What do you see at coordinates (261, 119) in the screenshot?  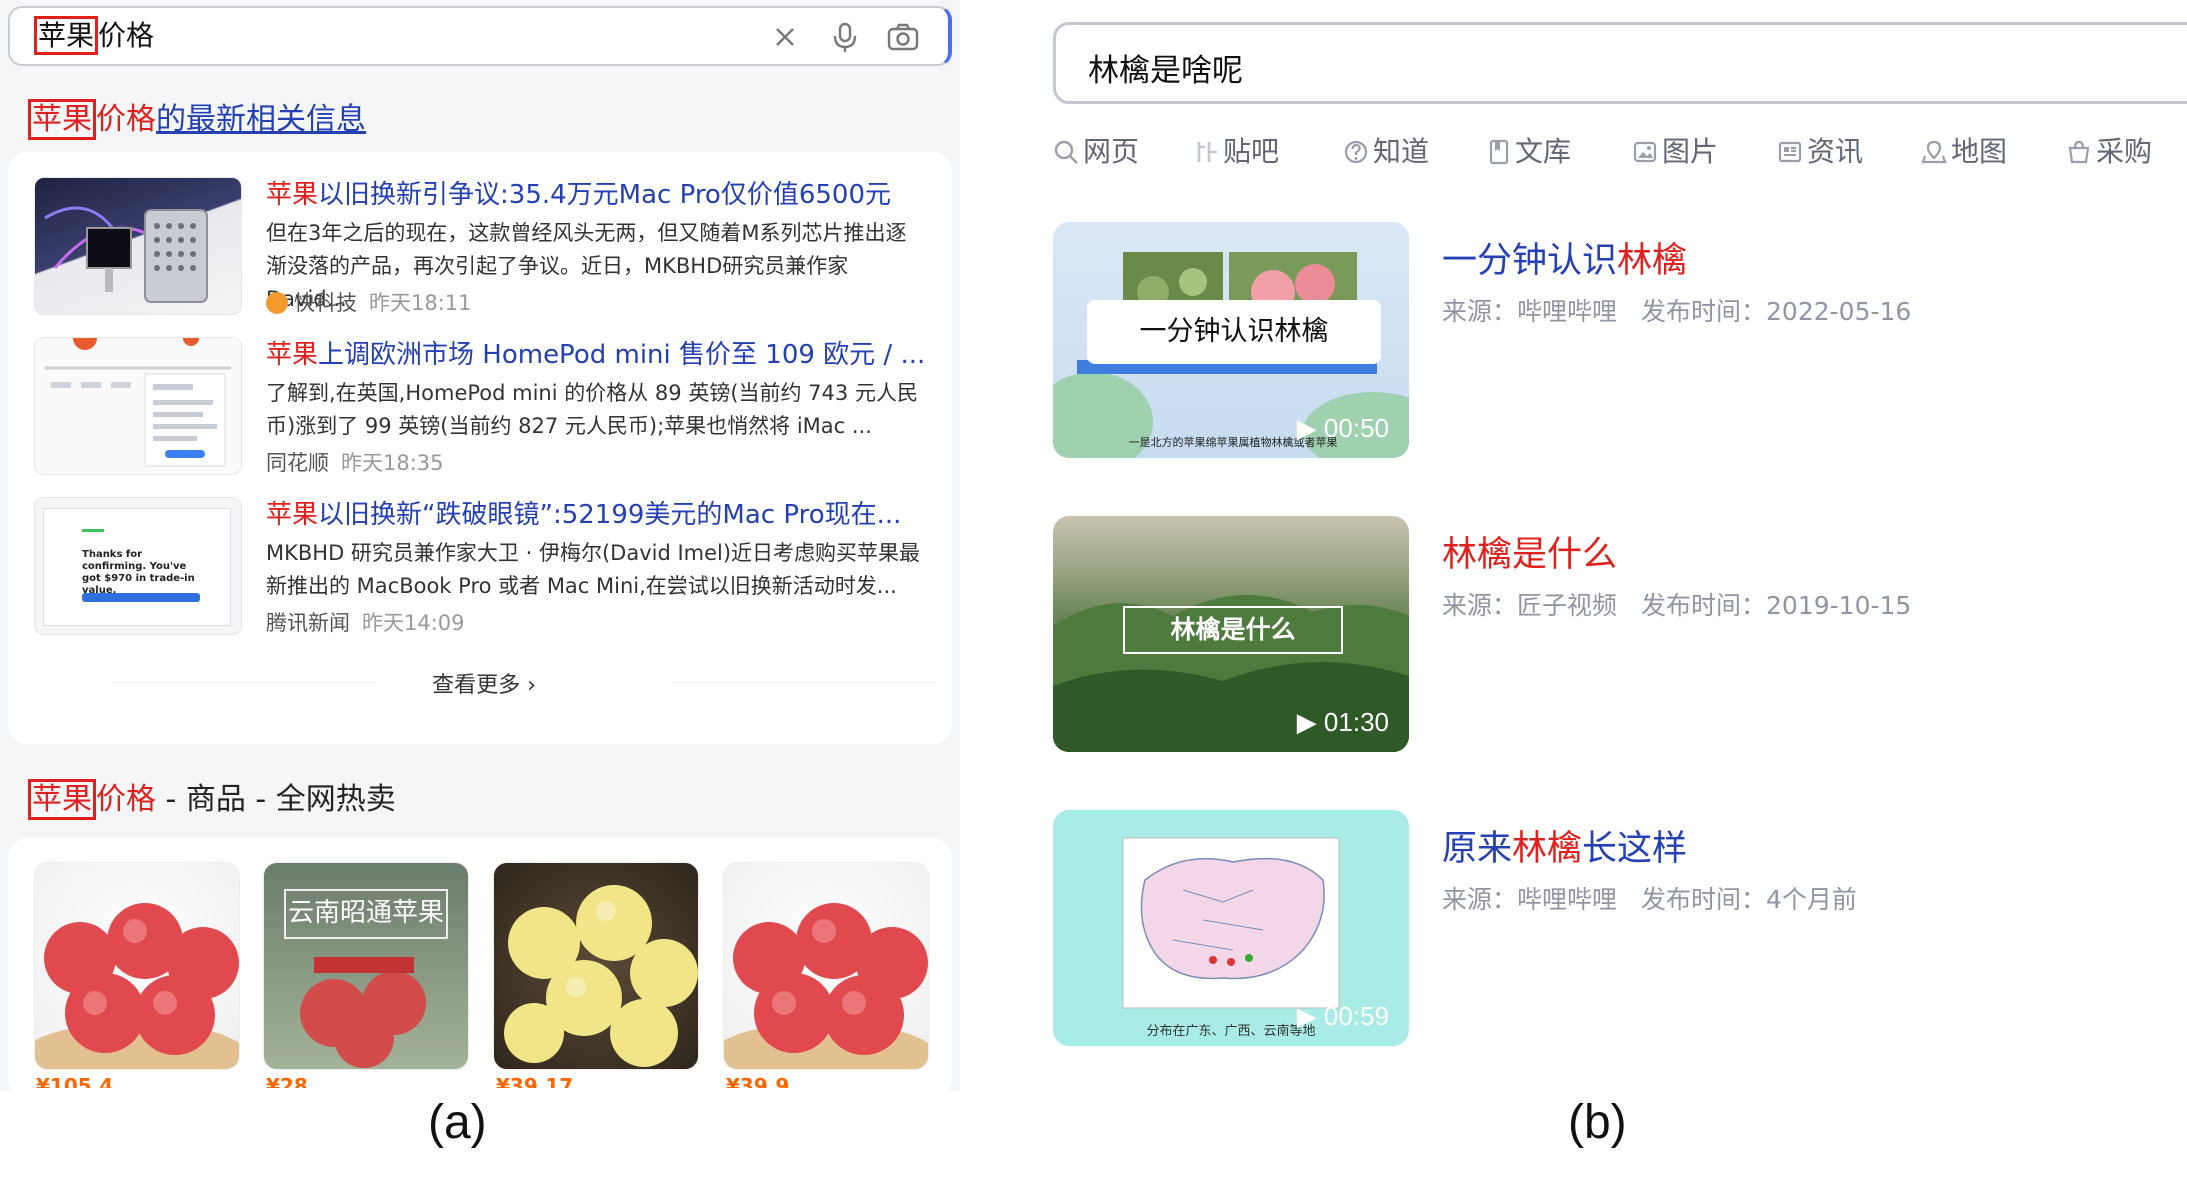 I see `news-header-link: 的最新相关信息` at bounding box center [261, 119].